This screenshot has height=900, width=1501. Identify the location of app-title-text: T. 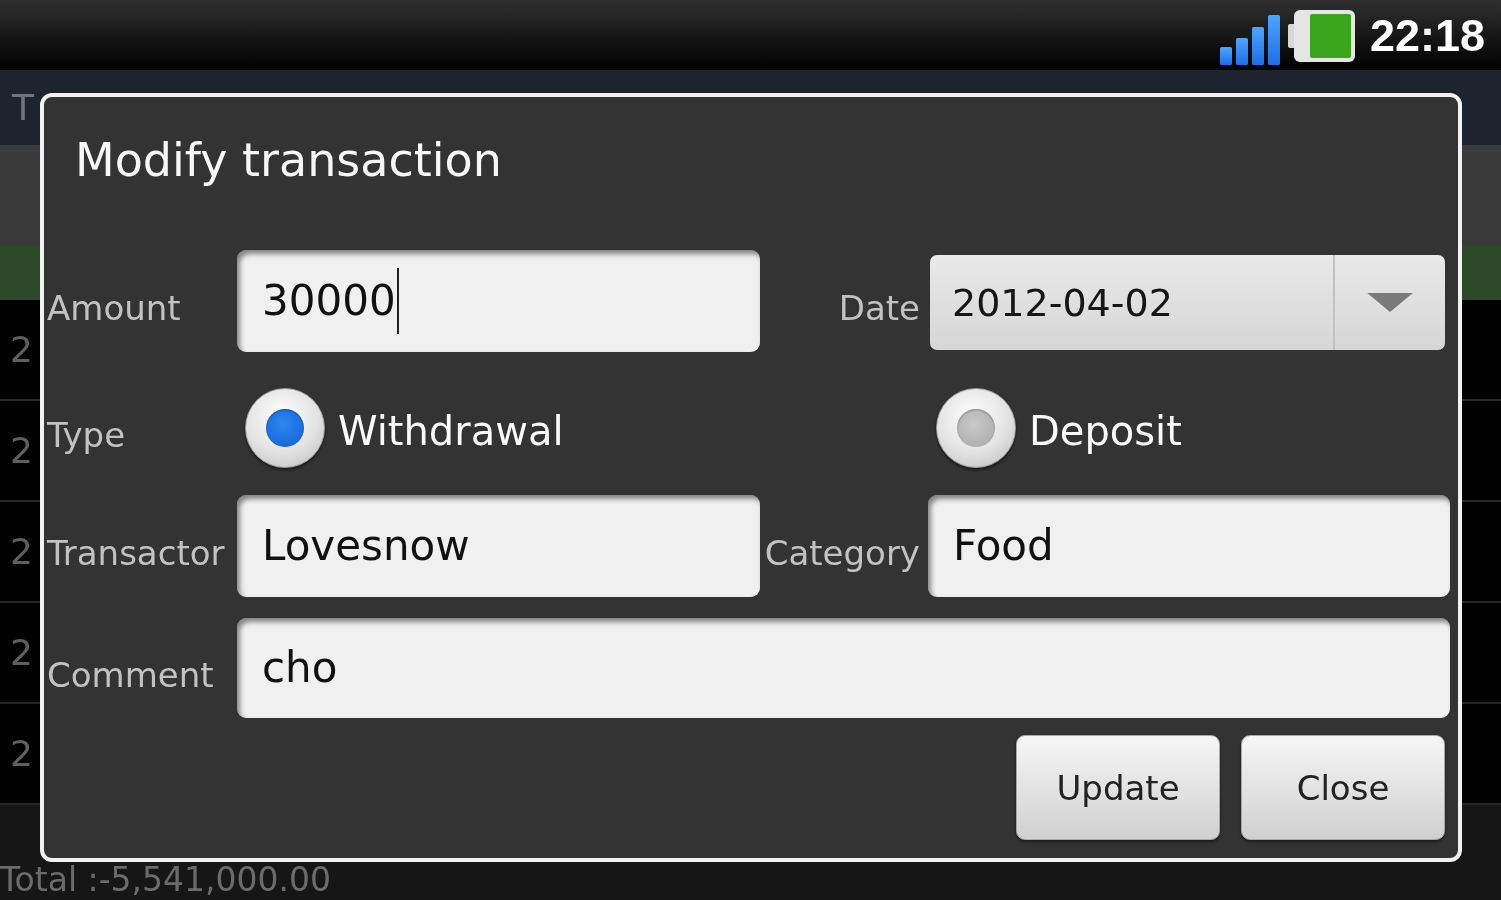
(23, 107).